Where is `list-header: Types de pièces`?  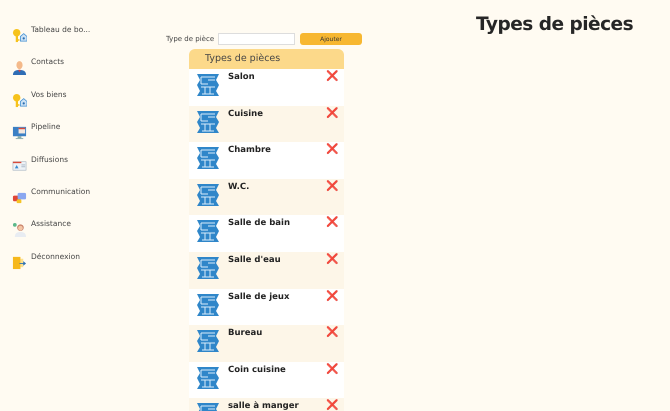
list-header: Types de pièces is located at coordinates (266, 59).